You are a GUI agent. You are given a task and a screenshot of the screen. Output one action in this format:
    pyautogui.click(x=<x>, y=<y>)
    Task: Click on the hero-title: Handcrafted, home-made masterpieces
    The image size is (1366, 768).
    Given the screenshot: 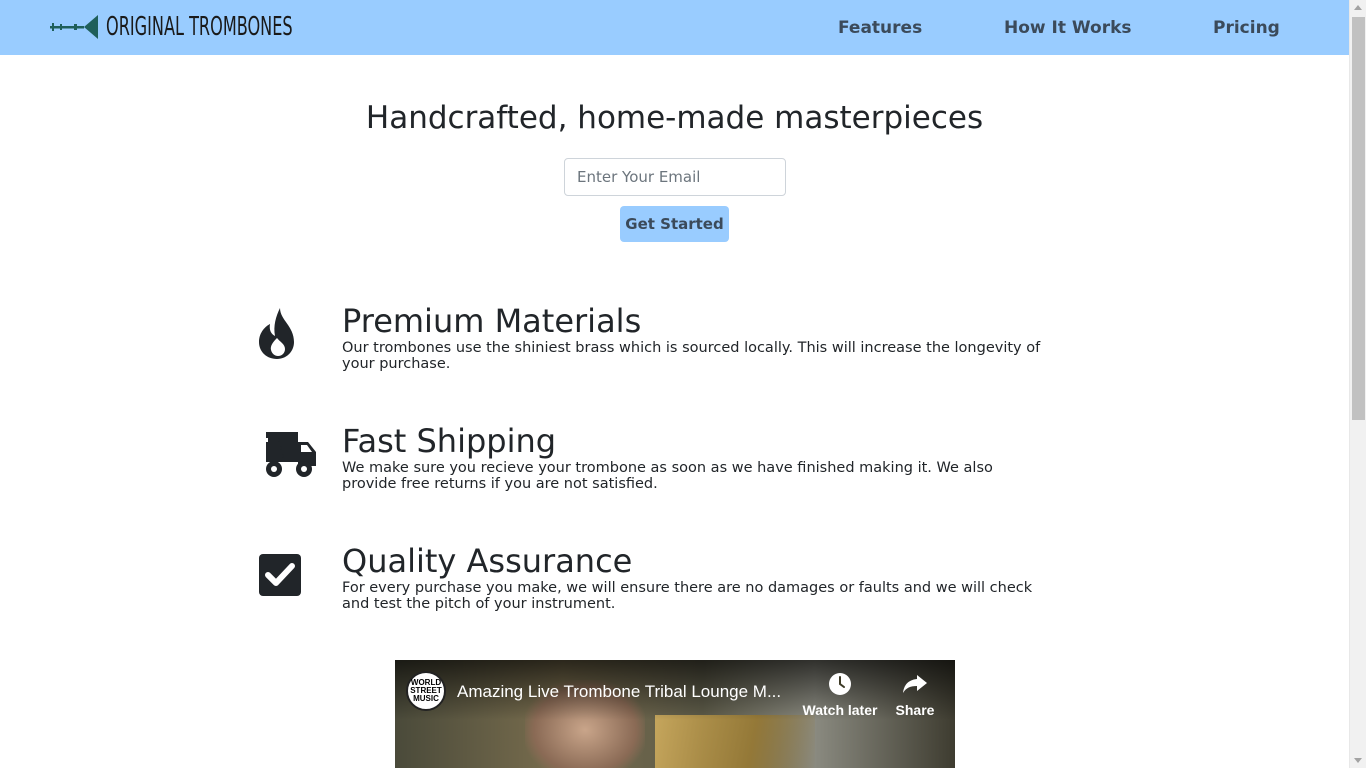 What is the action you would take?
    pyautogui.click(x=674, y=118)
    